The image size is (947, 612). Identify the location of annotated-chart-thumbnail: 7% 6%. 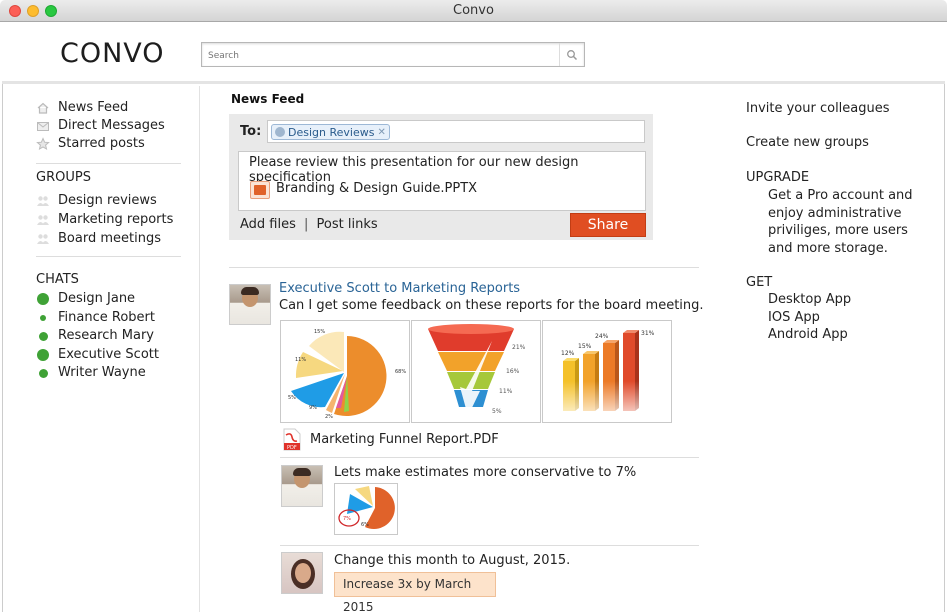
(366, 509).